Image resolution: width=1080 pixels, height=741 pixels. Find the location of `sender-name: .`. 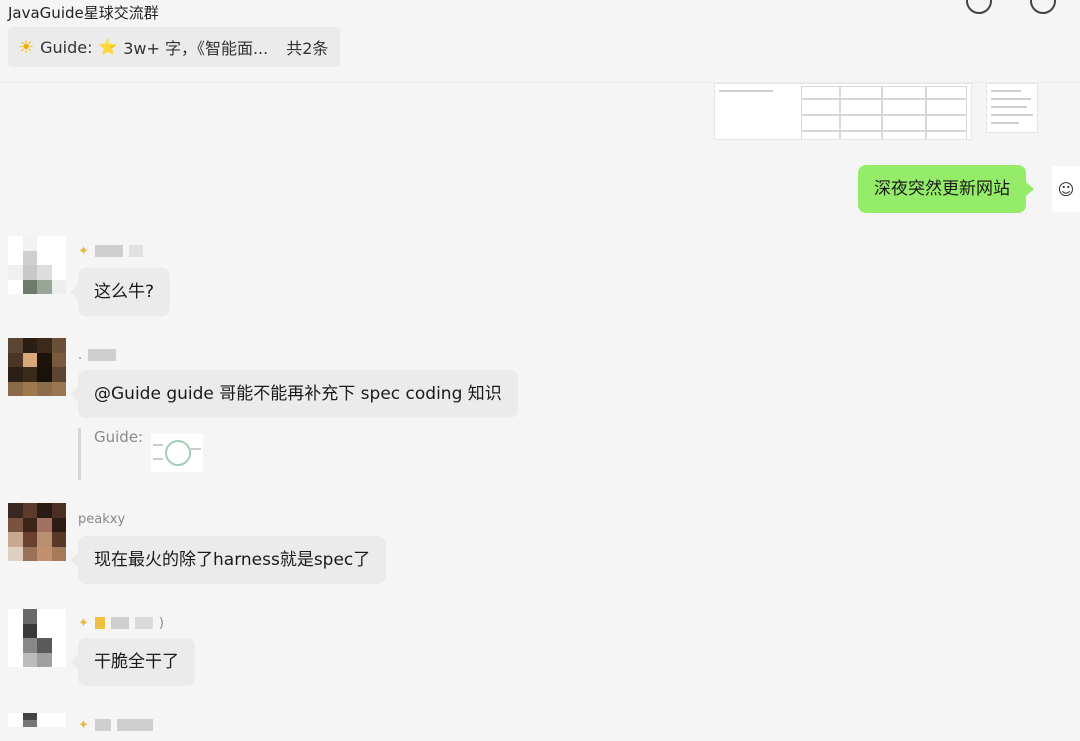

sender-name: . is located at coordinates (97, 355).